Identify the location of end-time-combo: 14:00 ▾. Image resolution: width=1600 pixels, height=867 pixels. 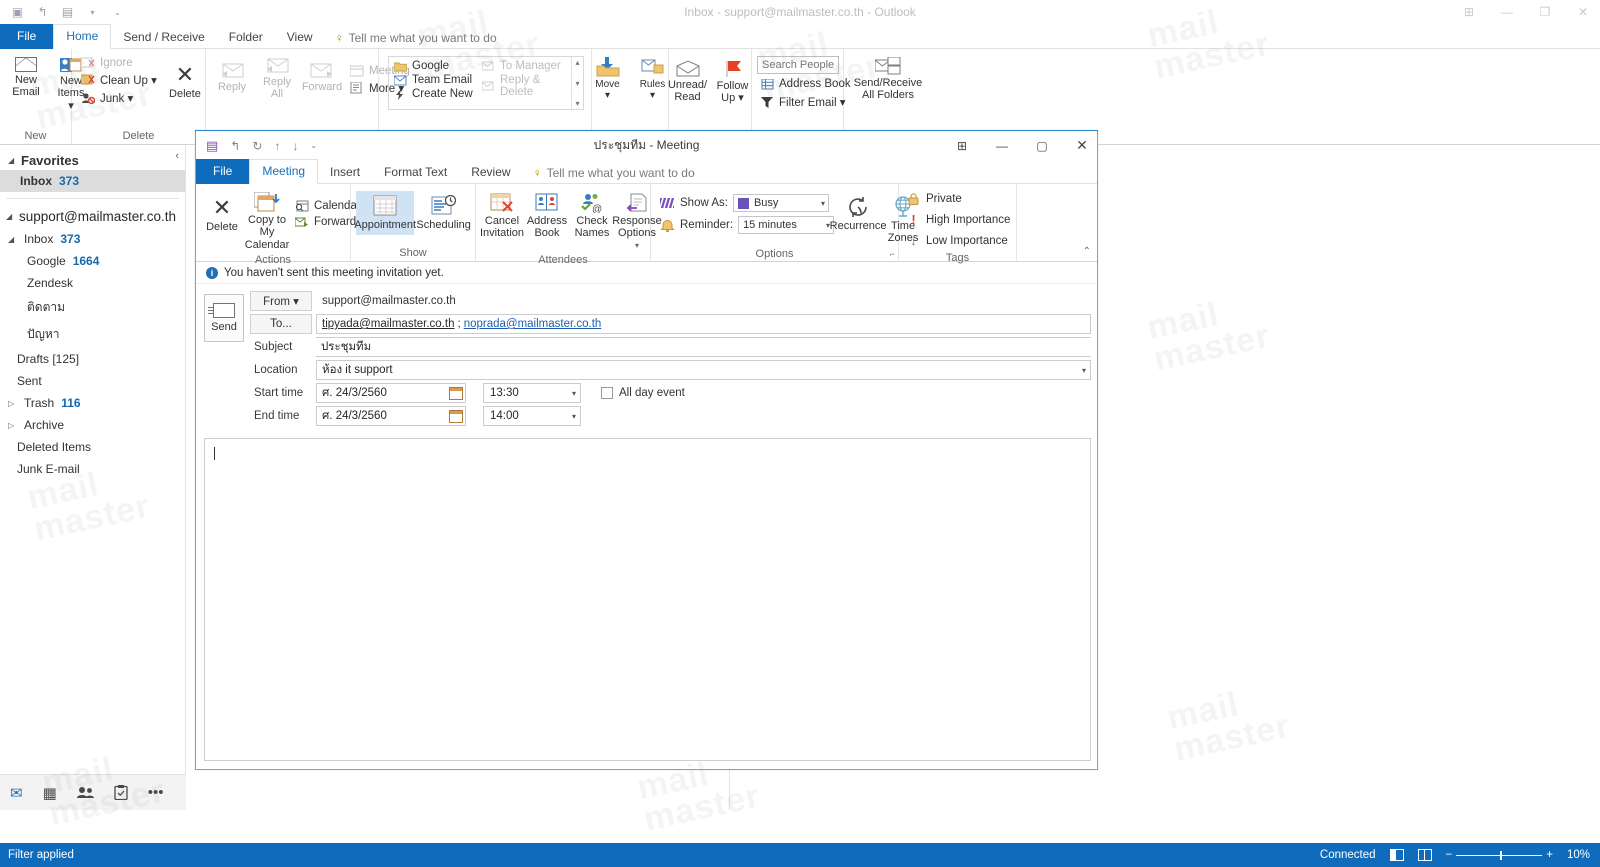
(532, 416).